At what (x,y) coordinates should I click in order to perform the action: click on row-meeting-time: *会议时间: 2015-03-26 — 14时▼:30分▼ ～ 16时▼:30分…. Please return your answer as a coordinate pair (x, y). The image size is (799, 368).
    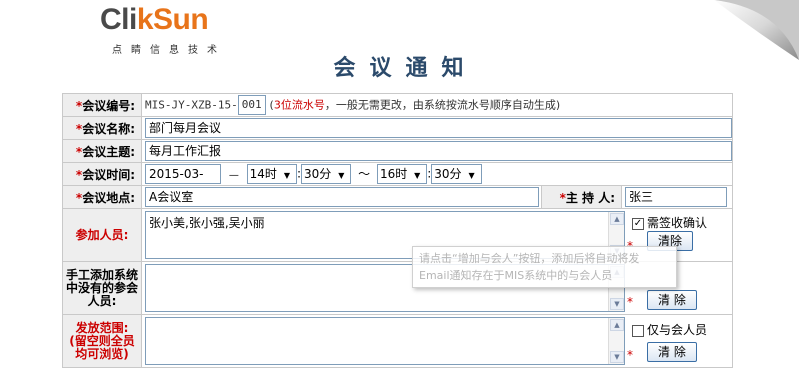
    Looking at the image, I should click on (397, 180).